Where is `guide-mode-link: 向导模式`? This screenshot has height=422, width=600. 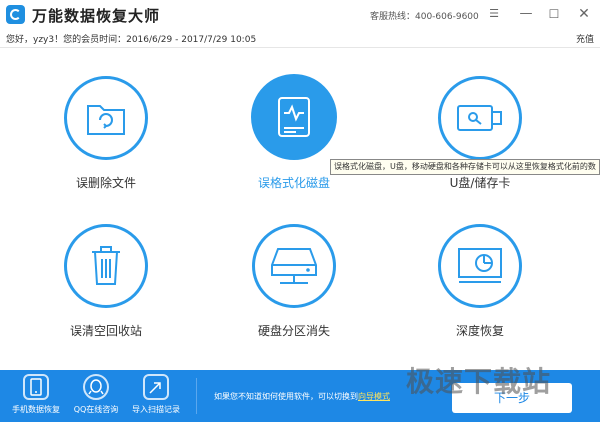 guide-mode-link: 向导模式 is located at coordinates (374, 396).